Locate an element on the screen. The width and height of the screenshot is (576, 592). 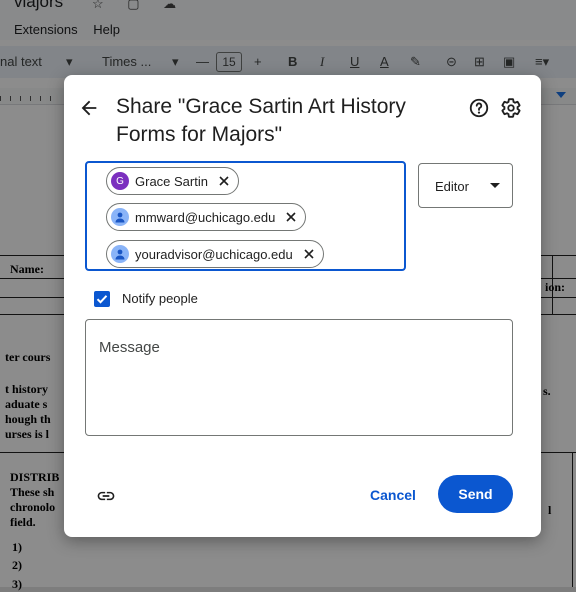
recipient-chip: youradvisor@uchicago.edu is located at coordinates (215, 254).